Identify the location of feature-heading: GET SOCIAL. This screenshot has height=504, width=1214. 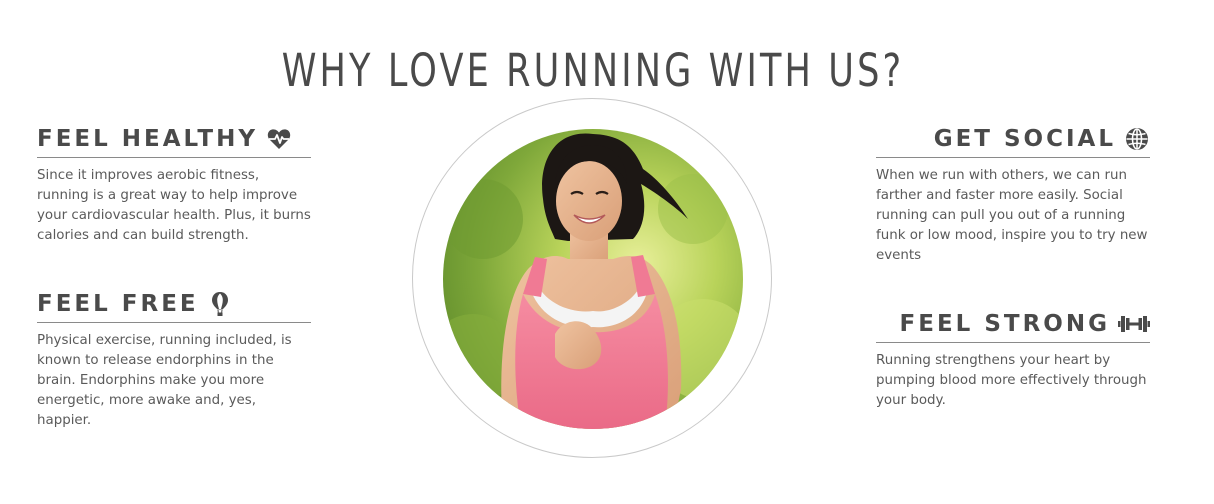
(1013, 141).